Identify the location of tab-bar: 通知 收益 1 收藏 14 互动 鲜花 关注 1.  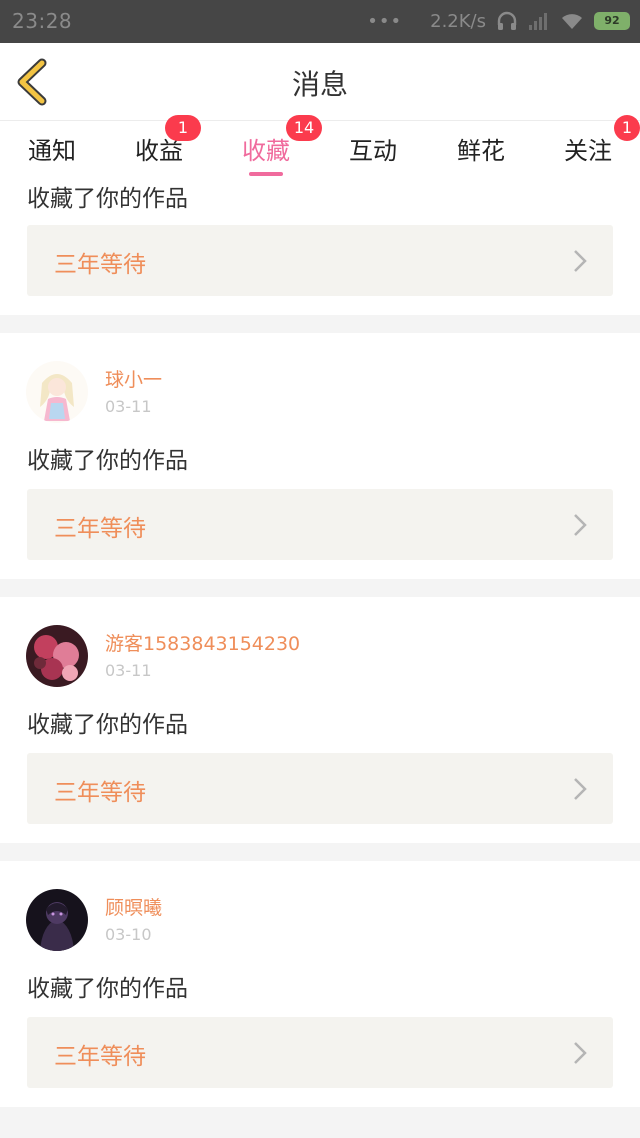
(320, 147).